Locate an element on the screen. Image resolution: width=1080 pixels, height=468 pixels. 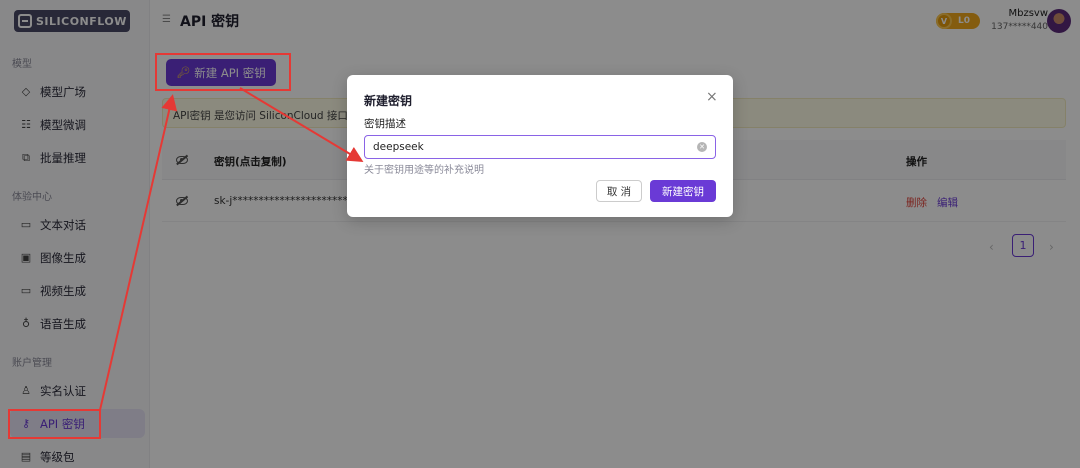
key-description-label: 密钥描述 is located at coordinates (385, 124).